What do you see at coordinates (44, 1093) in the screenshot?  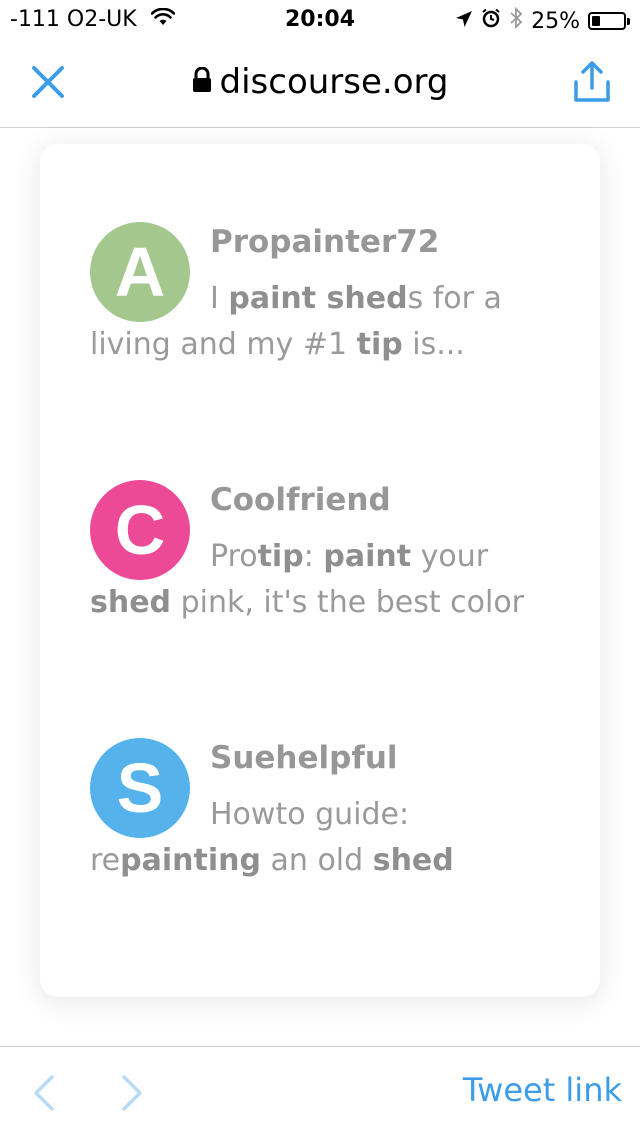 I see `back-chevron-icon` at bounding box center [44, 1093].